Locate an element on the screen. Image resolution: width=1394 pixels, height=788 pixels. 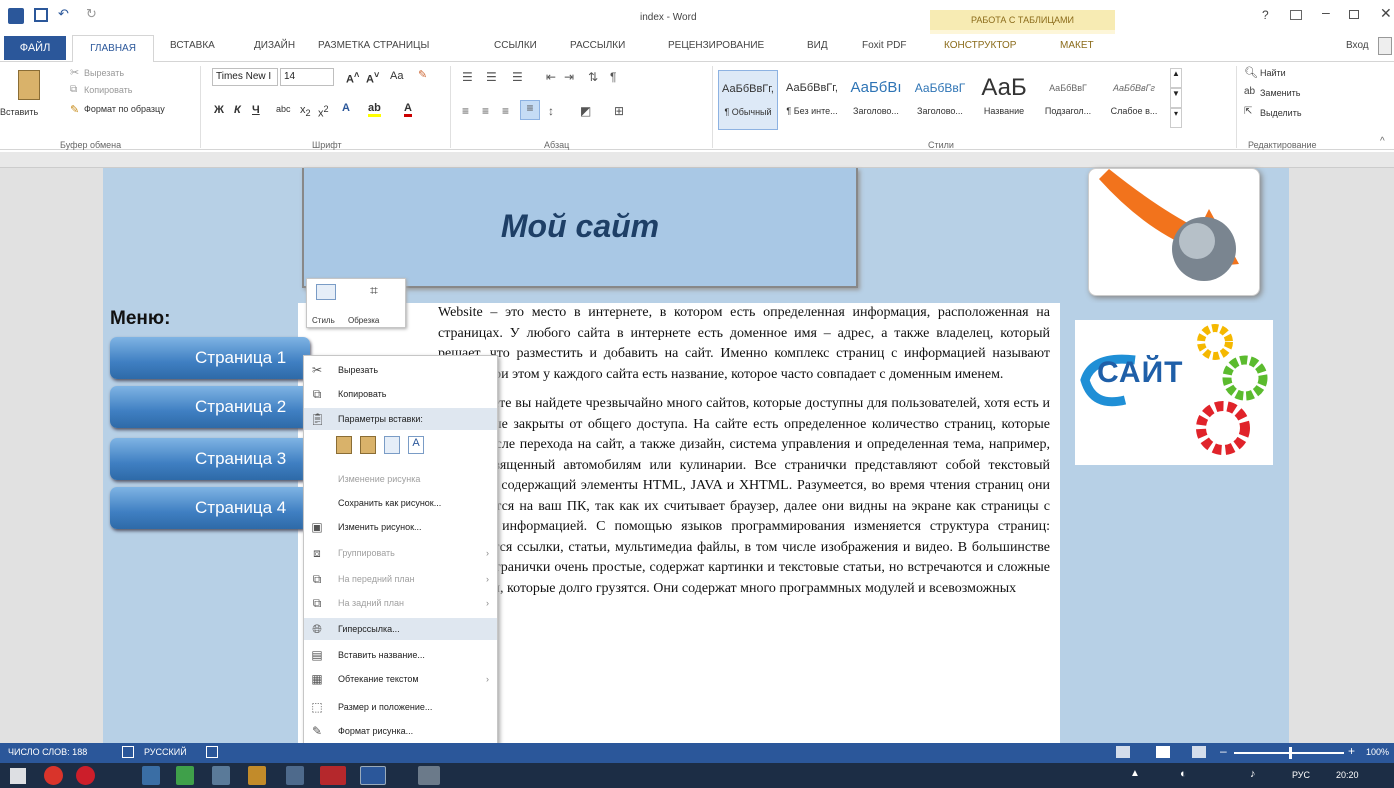
save-icon is located at coordinates (41, 15).